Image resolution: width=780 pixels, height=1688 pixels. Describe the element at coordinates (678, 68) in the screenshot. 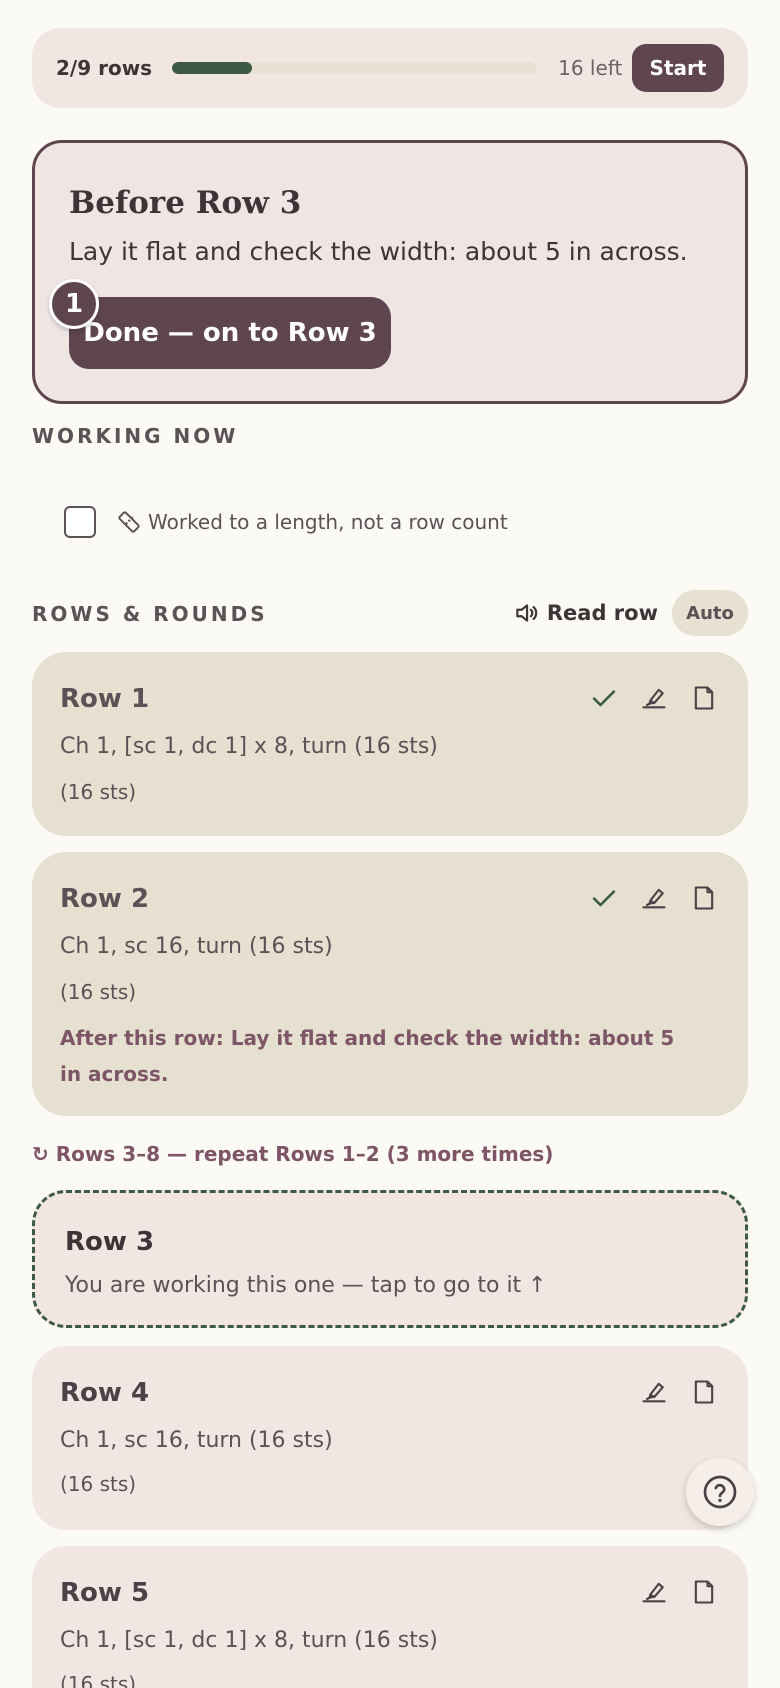

I see `start-button: Start` at that location.